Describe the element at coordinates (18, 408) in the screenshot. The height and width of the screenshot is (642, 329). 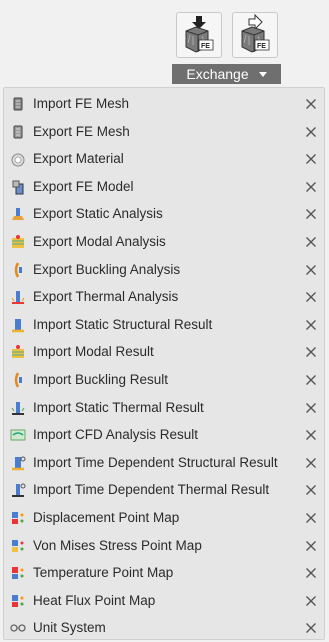
I see `static-thermal-result-icon` at that location.